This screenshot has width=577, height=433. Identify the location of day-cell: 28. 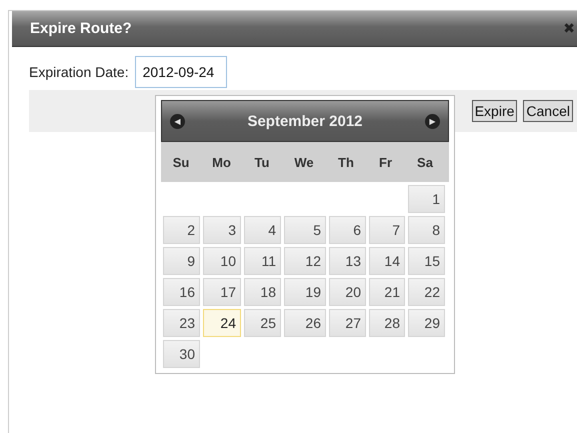
(387, 323).